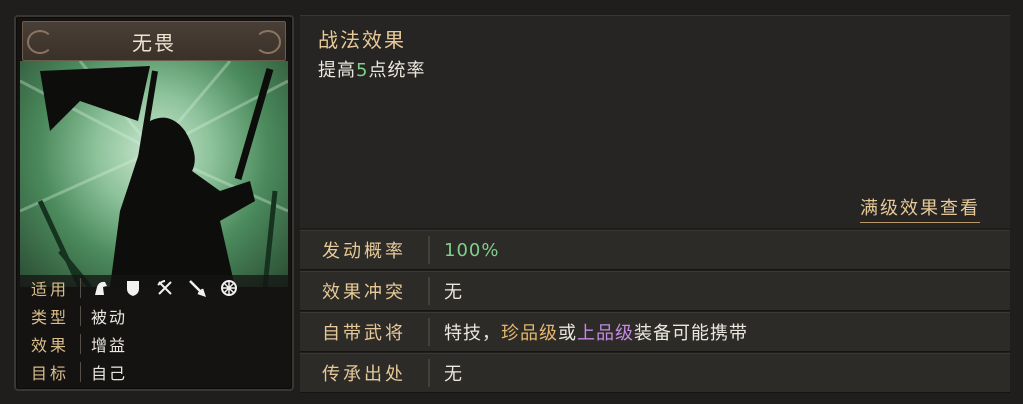 This screenshot has width=1023, height=404. Describe the element at coordinates (655, 373) in the screenshot. I see `attr-row-inheritance-source: 传承出处 无` at that location.